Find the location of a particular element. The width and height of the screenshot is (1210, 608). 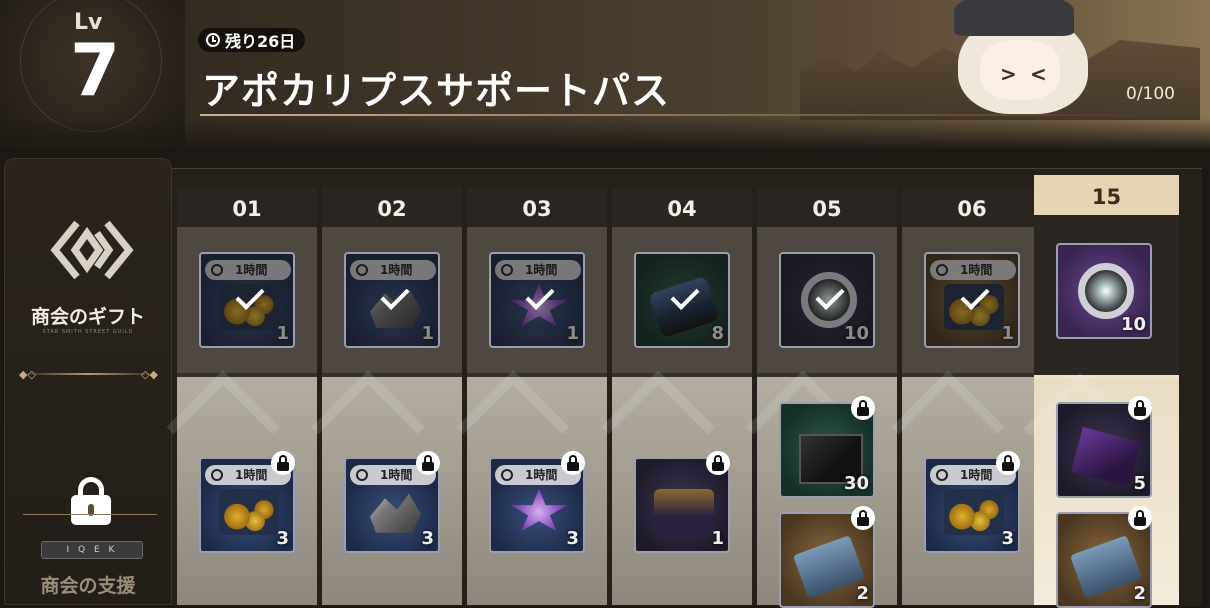

column-level-label: 15 is located at coordinates (1106, 195).